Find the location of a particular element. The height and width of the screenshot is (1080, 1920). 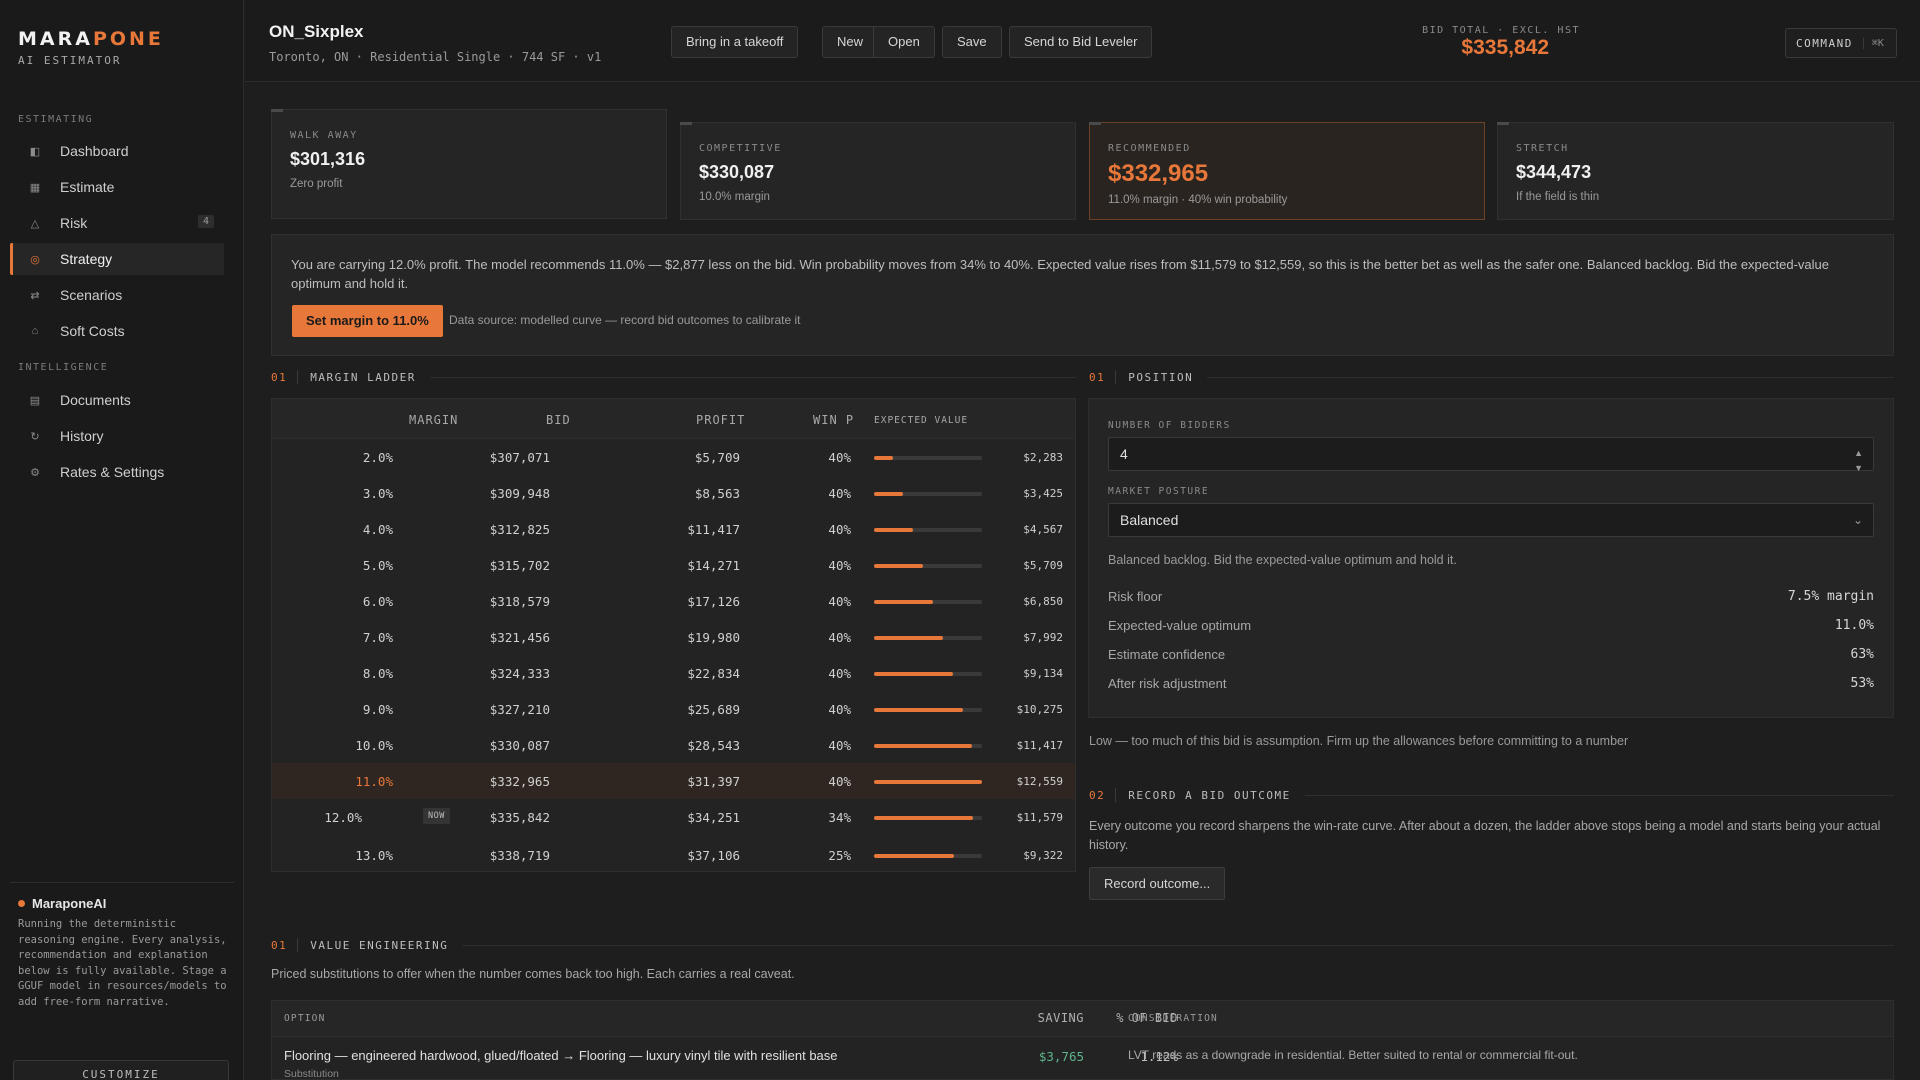

card-stretch: STRETCH $344,473 If the field is thin is located at coordinates (1695, 171).